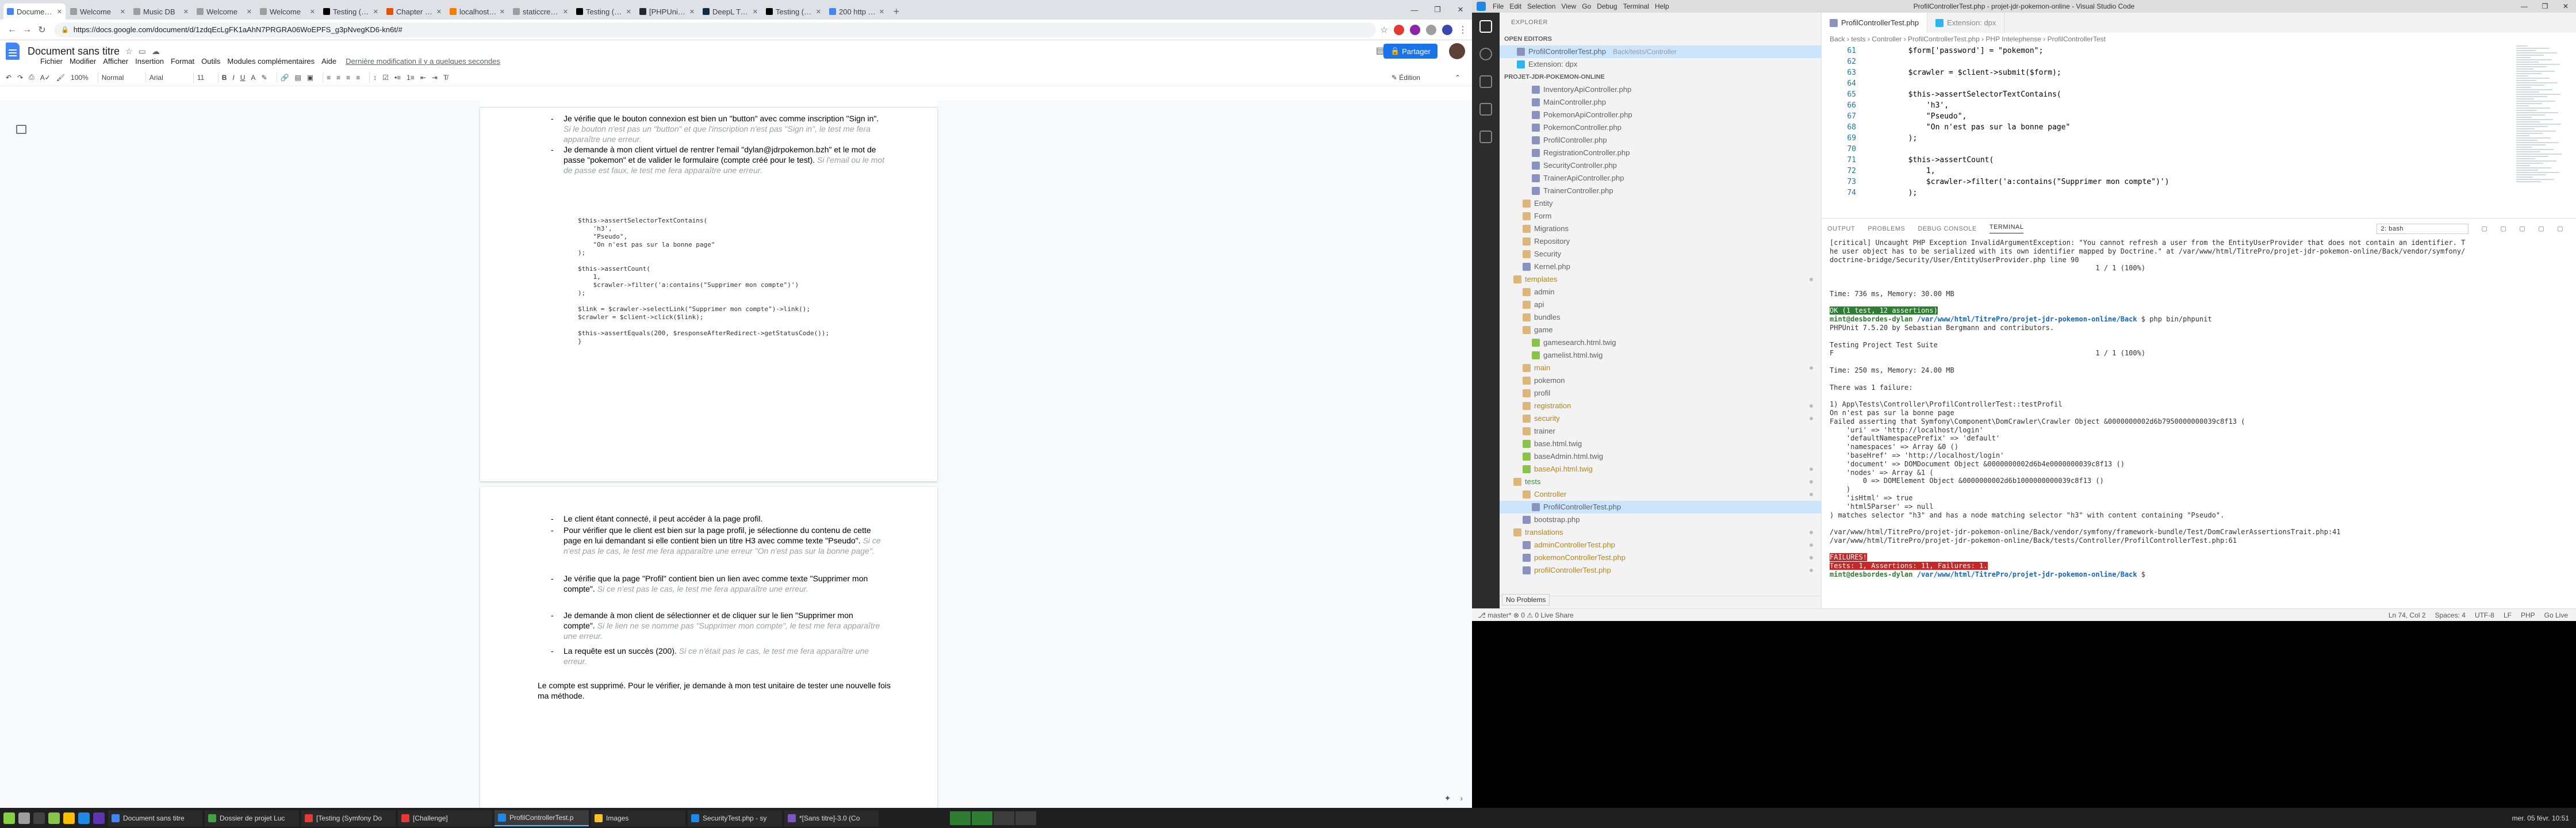  Describe the element at coordinates (1409, 78) in the screenshot. I see `editing-mode-select: ✎ Édition` at that location.